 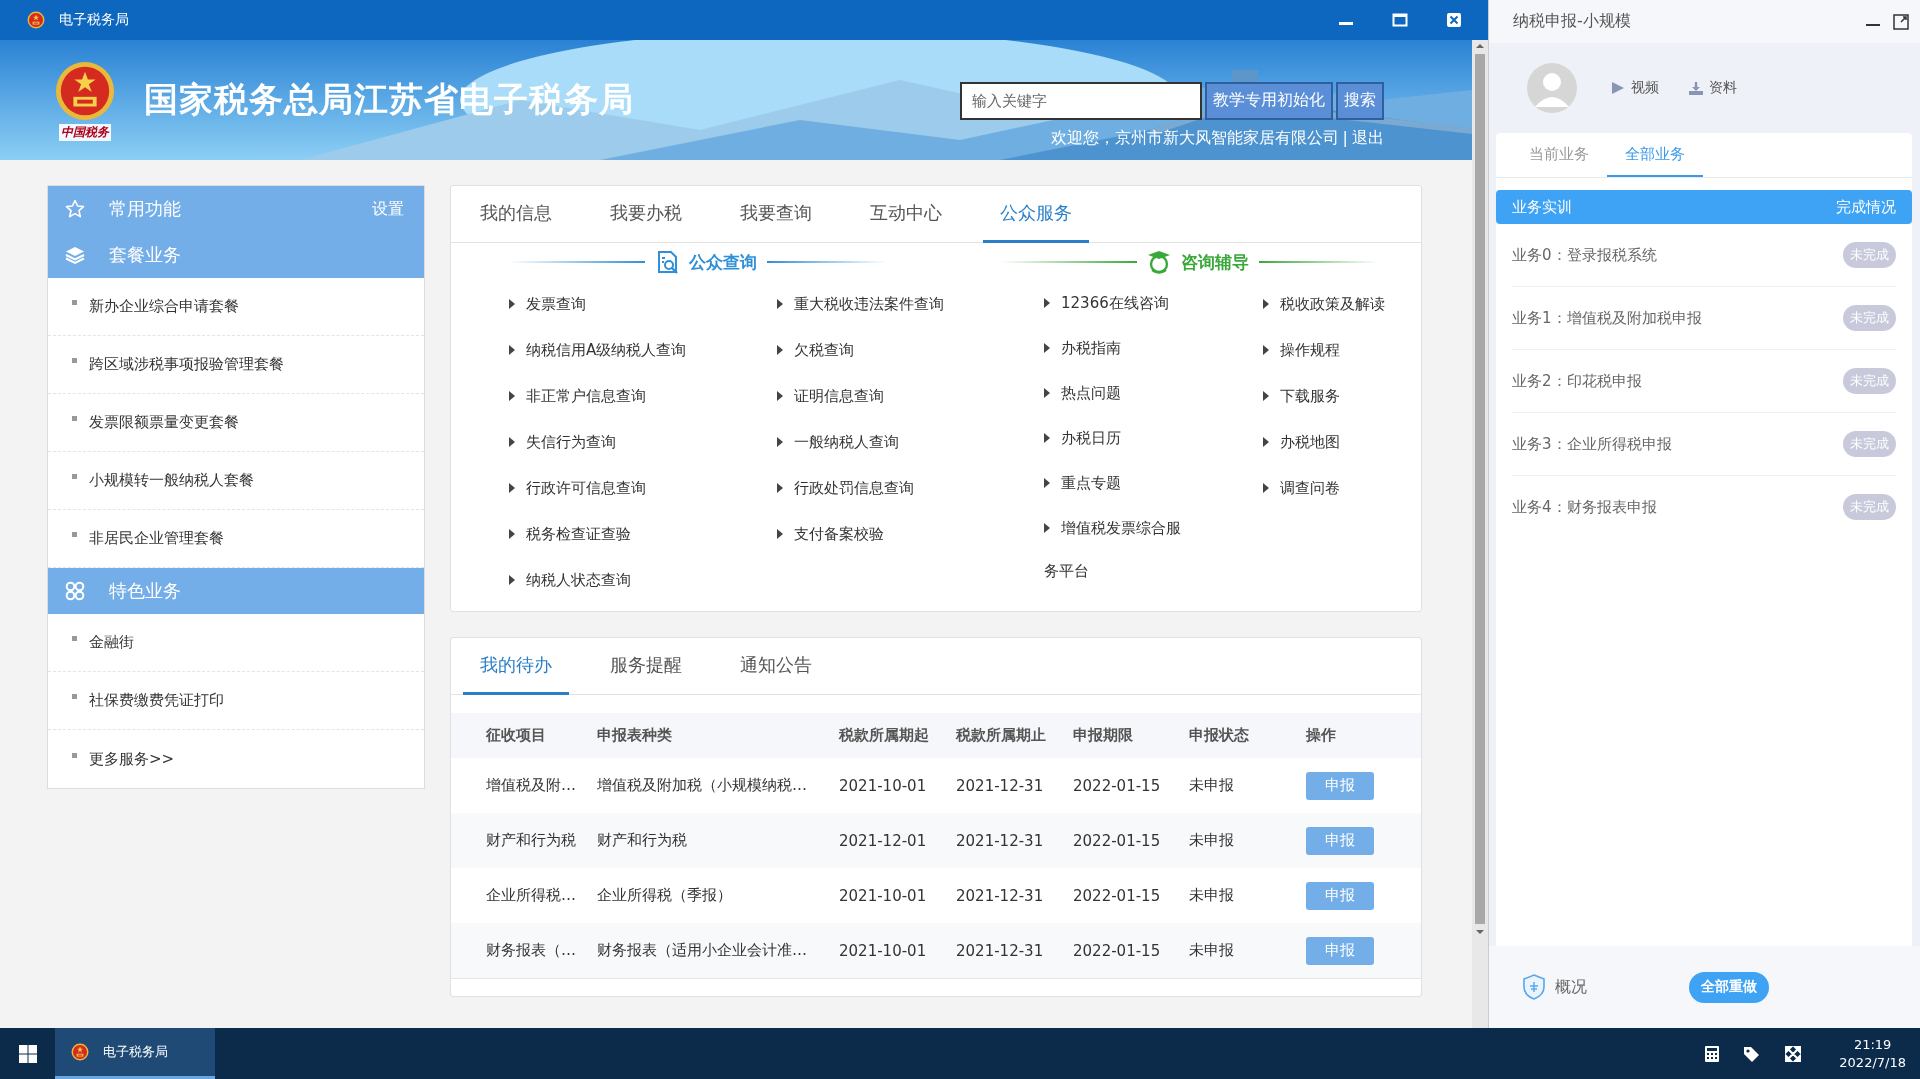 What do you see at coordinates (1081, 100) in the screenshot?
I see `search-field: 输入关键字` at bounding box center [1081, 100].